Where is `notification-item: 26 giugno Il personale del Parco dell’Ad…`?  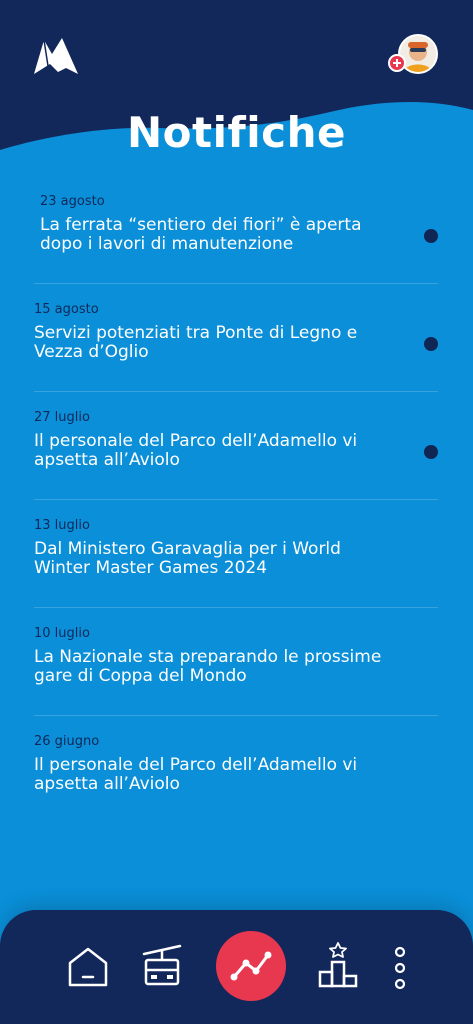 notification-item: 26 giugno Il personale del Parco dell’Ad… is located at coordinates (236, 770).